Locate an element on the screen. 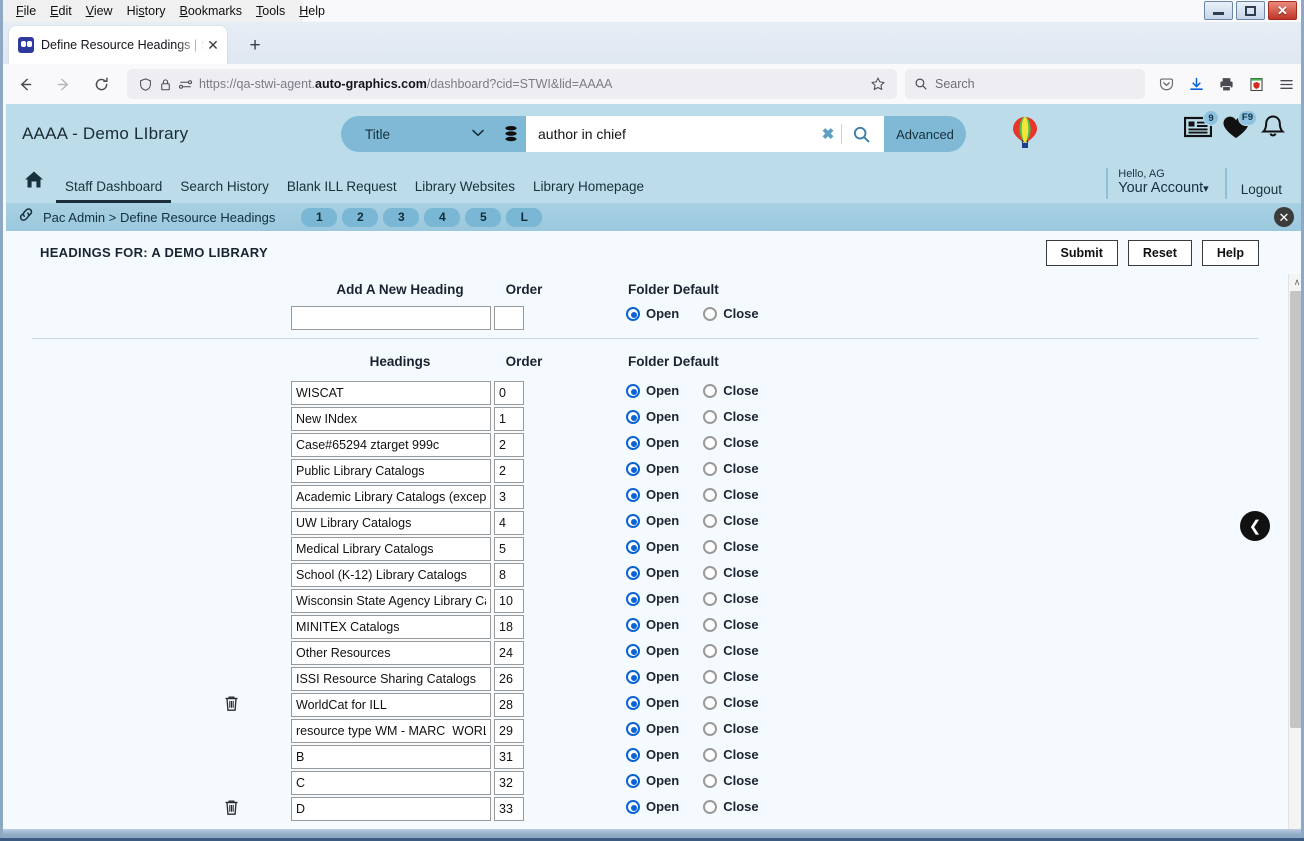 Image resolution: width=1304 pixels, height=841 pixels. nav-library-websites: Library Websites is located at coordinates (465, 191).